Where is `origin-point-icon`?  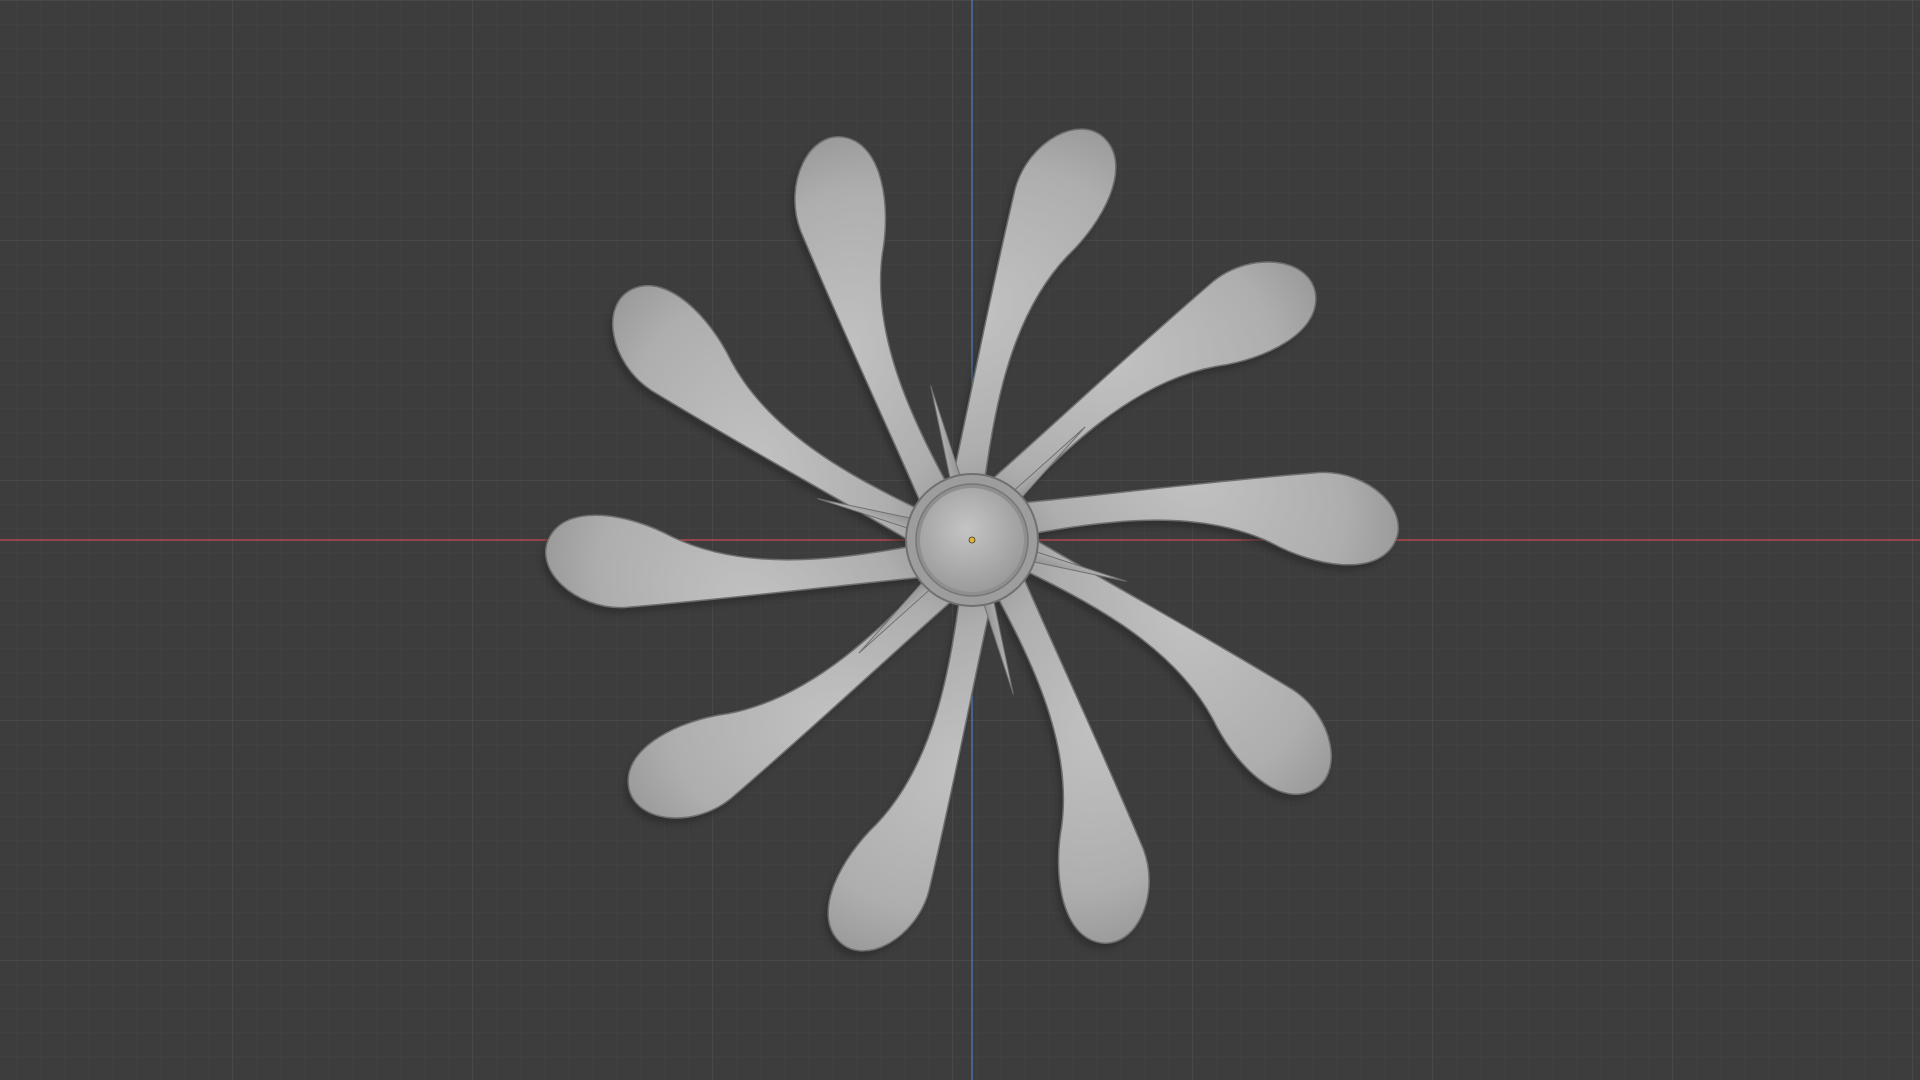 origin-point-icon is located at coordinates (972, 540).